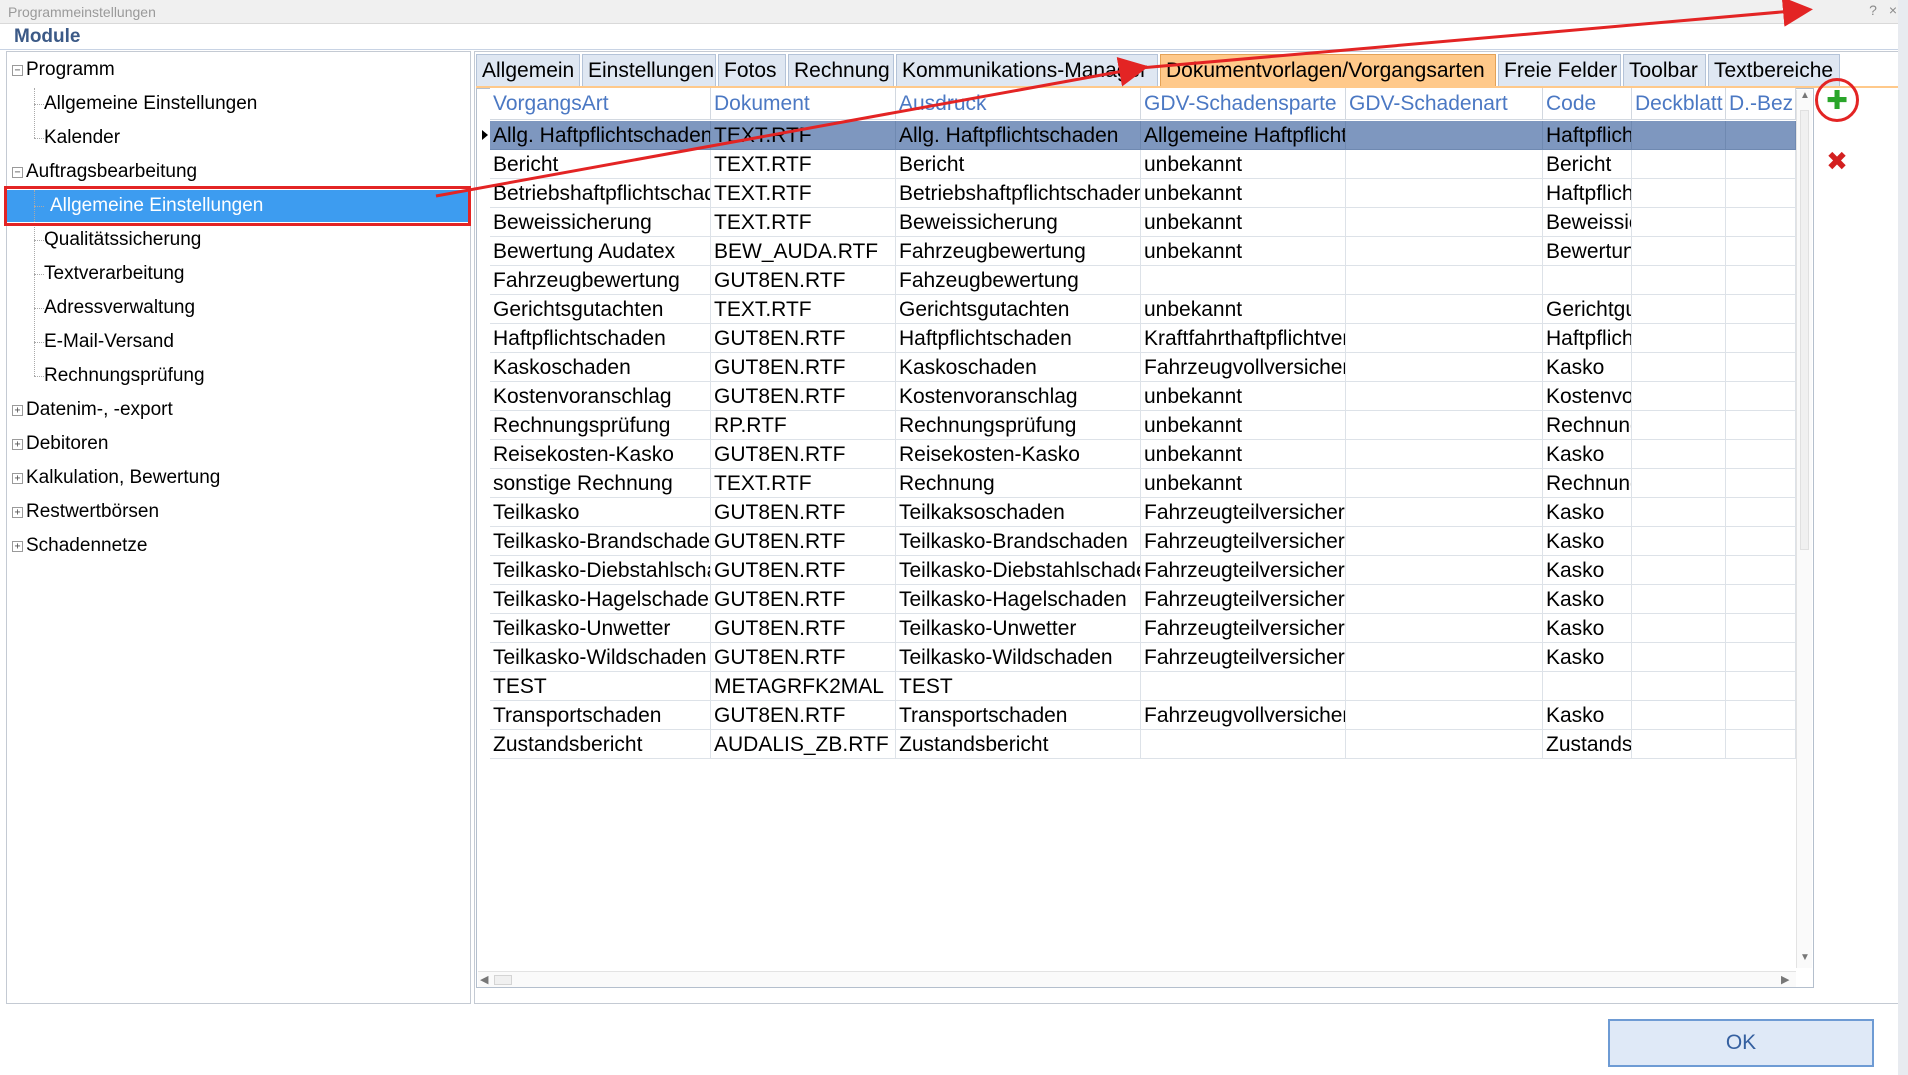  Describe the element at coordinates (17, 546) in the screenshot. I see `expand-icon: +` at that location.